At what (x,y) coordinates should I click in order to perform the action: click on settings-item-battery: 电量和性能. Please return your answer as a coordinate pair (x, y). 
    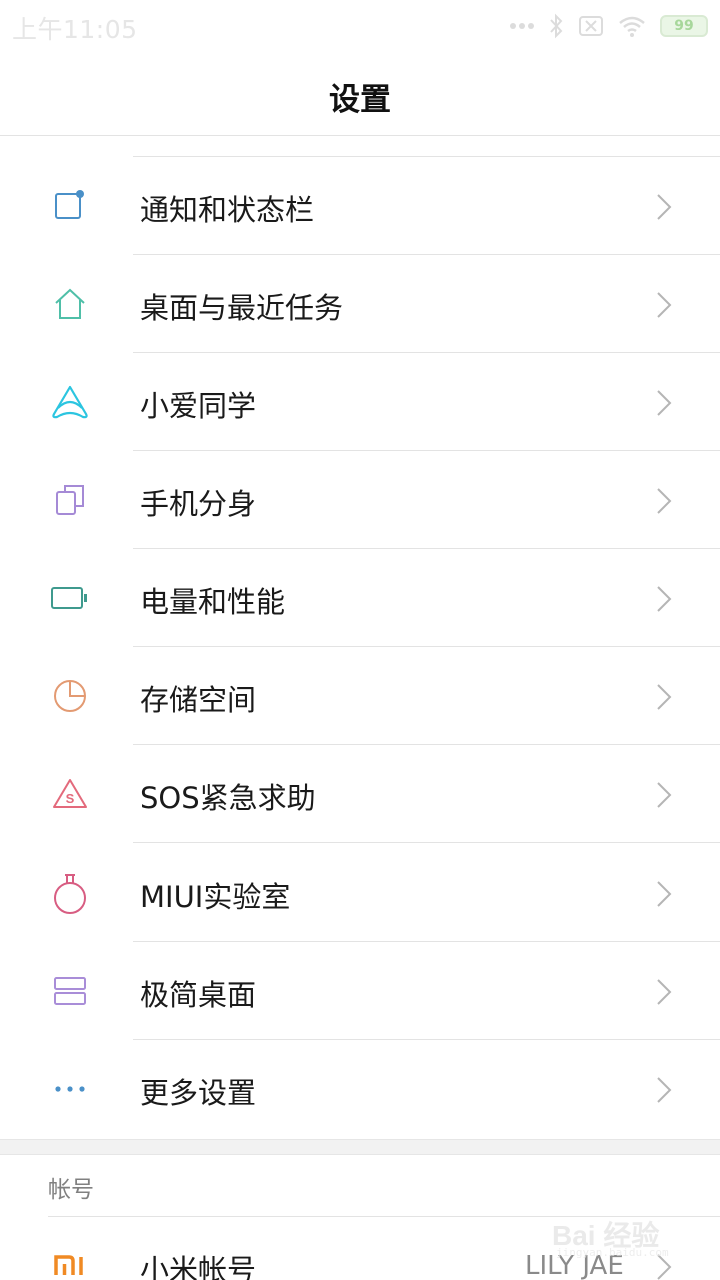
    Looking at the image, I should click on (360, 598).